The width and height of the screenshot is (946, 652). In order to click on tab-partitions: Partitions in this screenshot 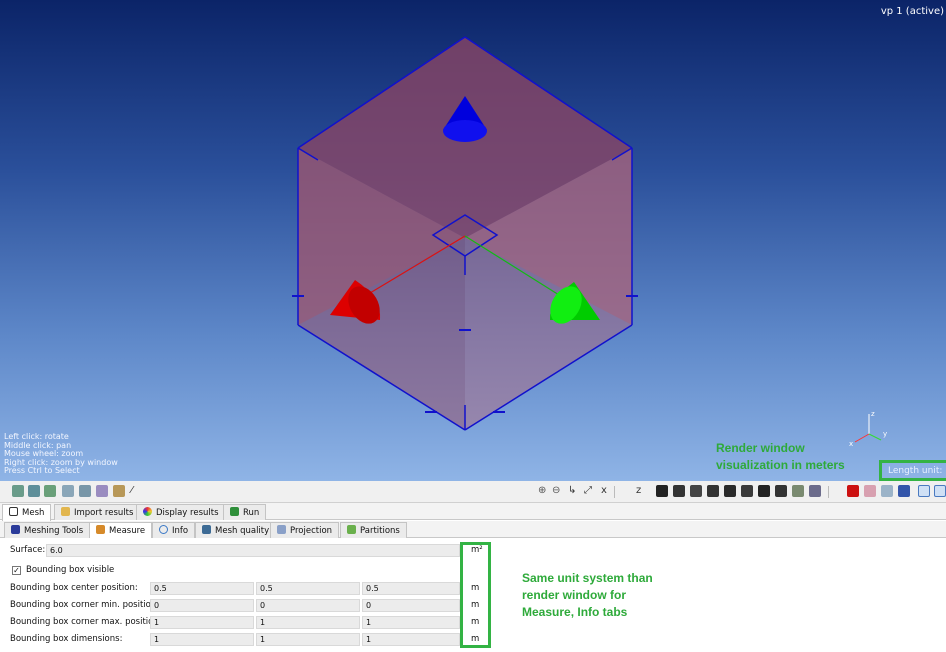, I will do `click(373, 530)`.